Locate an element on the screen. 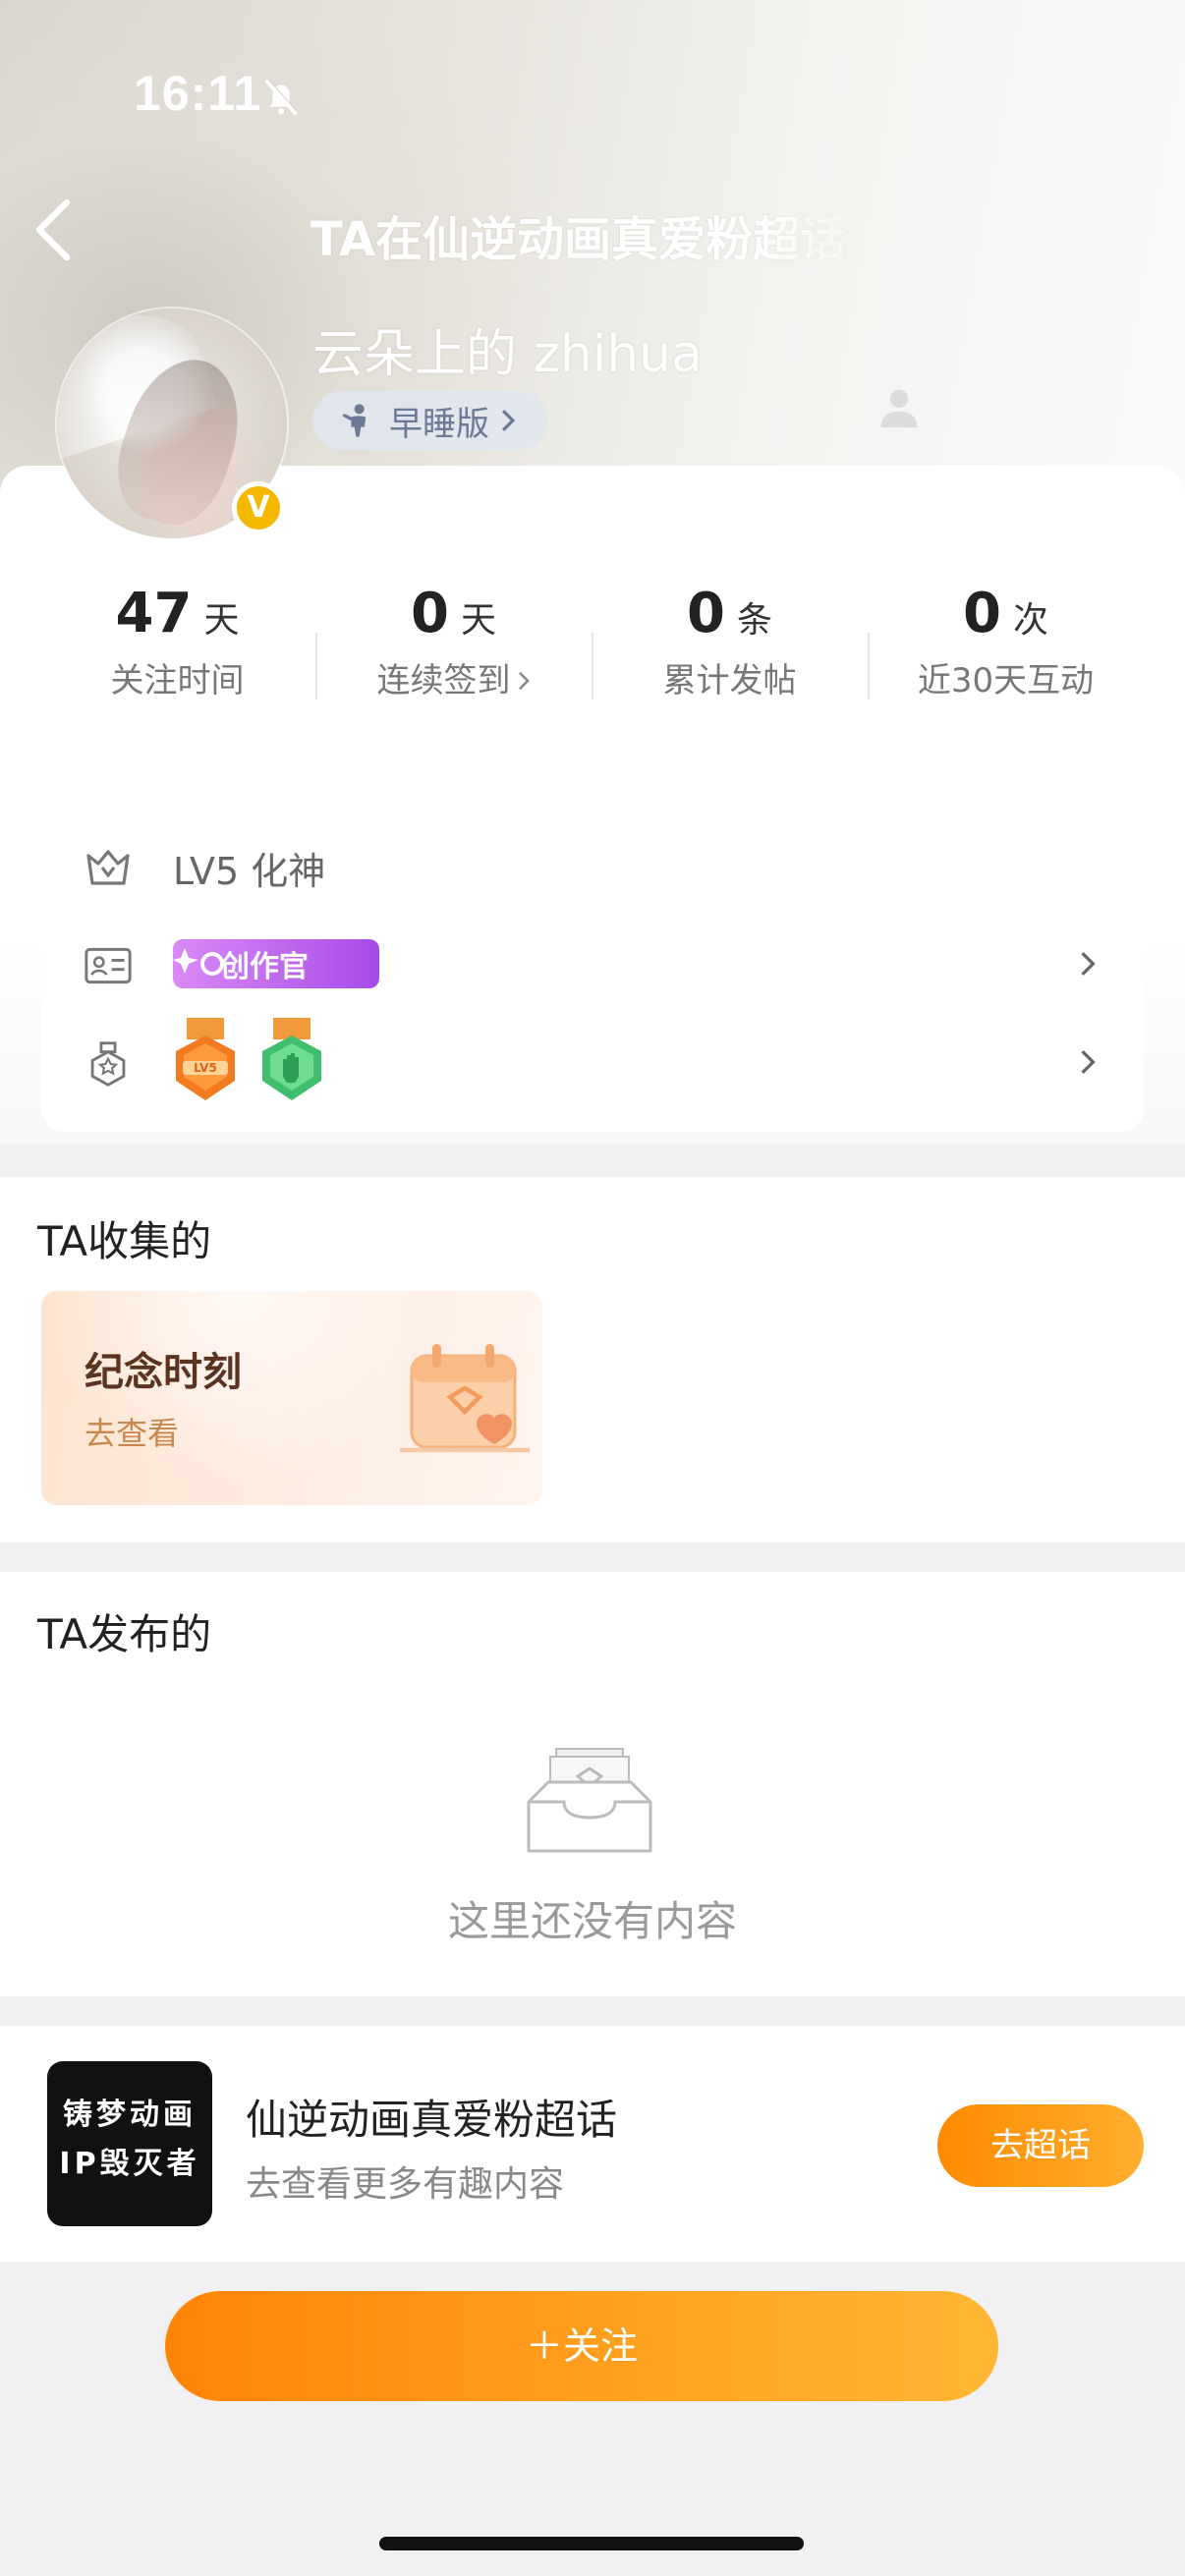 This screenshot has width=1185, height=2576. status-bar: 16:11 is located at coordinates (592, 69).